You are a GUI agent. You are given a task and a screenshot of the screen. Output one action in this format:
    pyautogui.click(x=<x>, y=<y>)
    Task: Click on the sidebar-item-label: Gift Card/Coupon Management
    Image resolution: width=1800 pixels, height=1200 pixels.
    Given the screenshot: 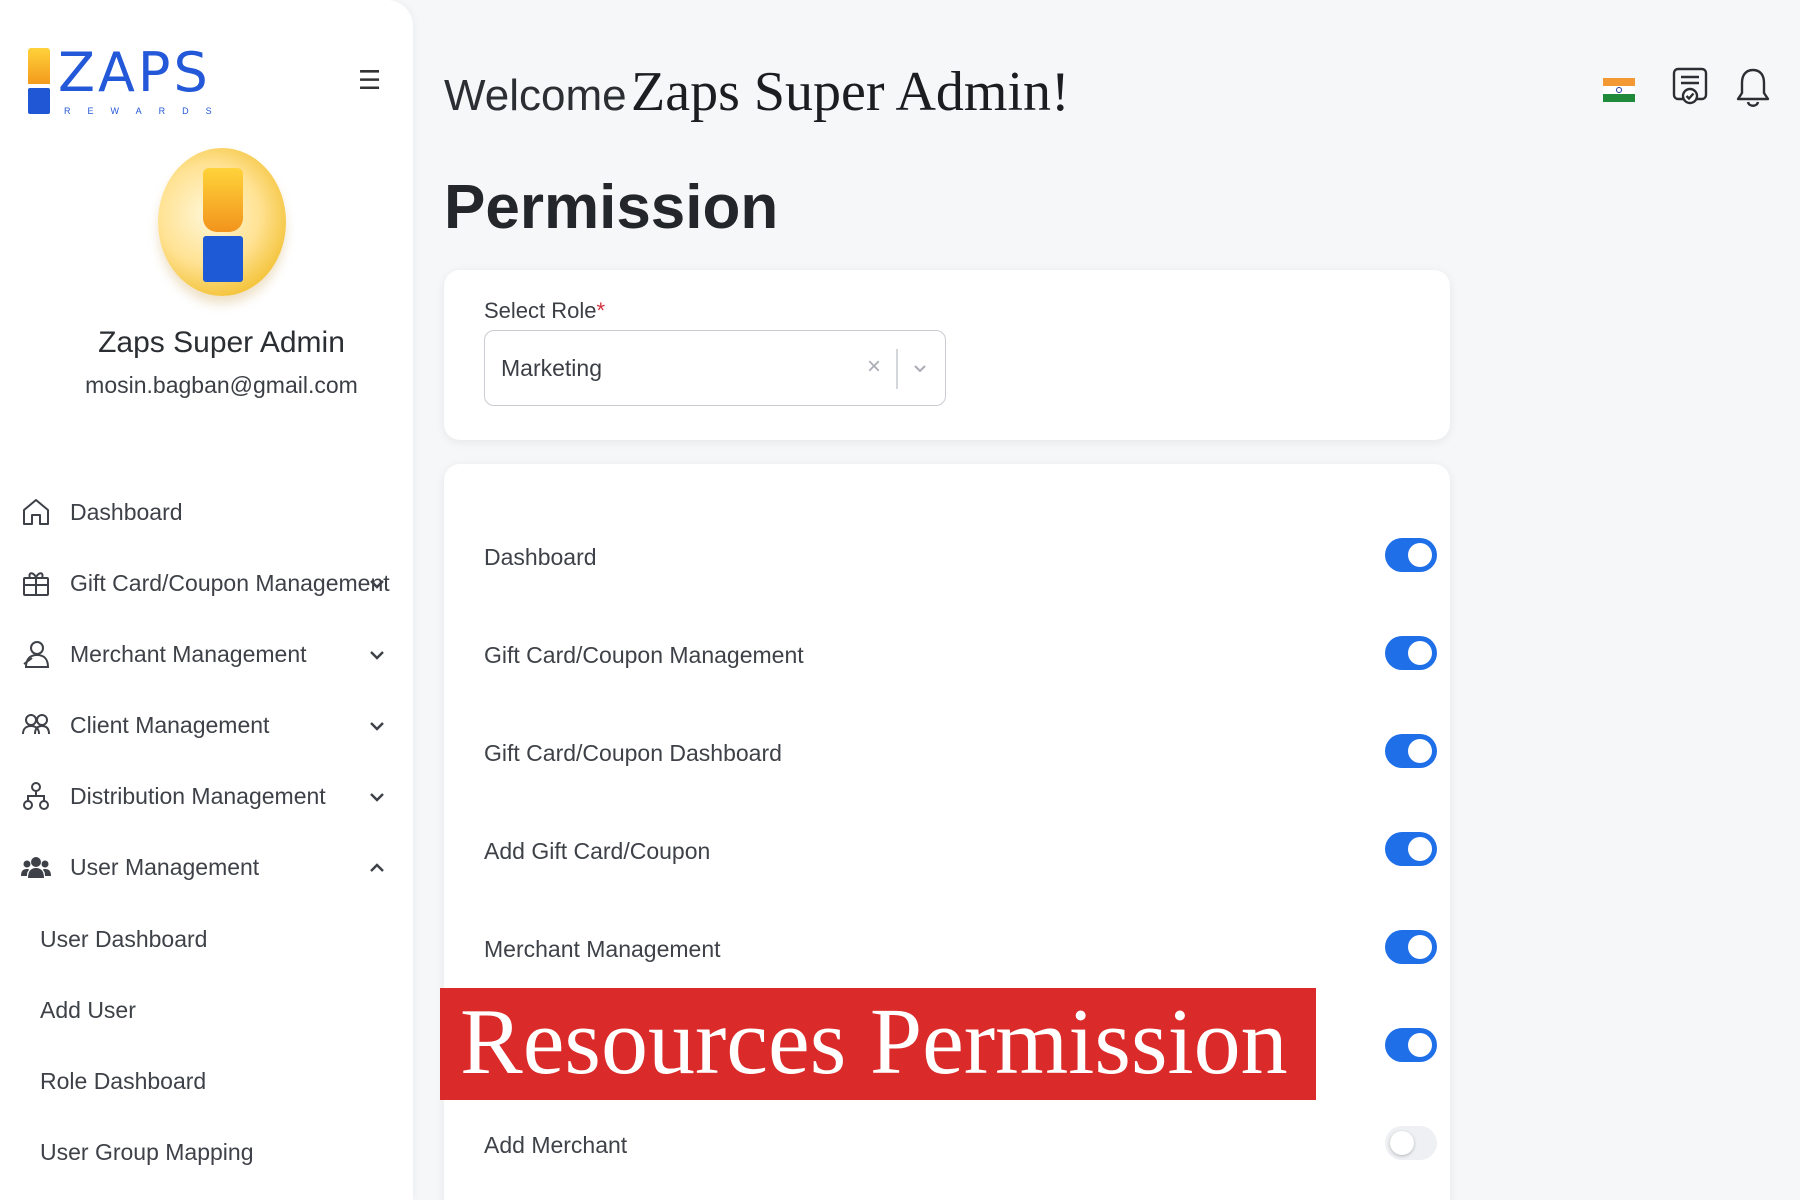 What is the action you would take?
    pyautogui.click(x=230, y=583)
    